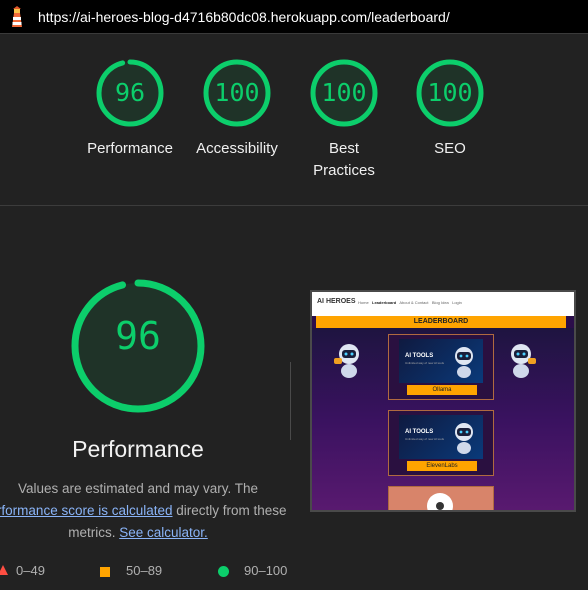 Image resolution: width=588 pixels, height=590 pixels. I want to click on lighthouse-icon, so click(17, 16).